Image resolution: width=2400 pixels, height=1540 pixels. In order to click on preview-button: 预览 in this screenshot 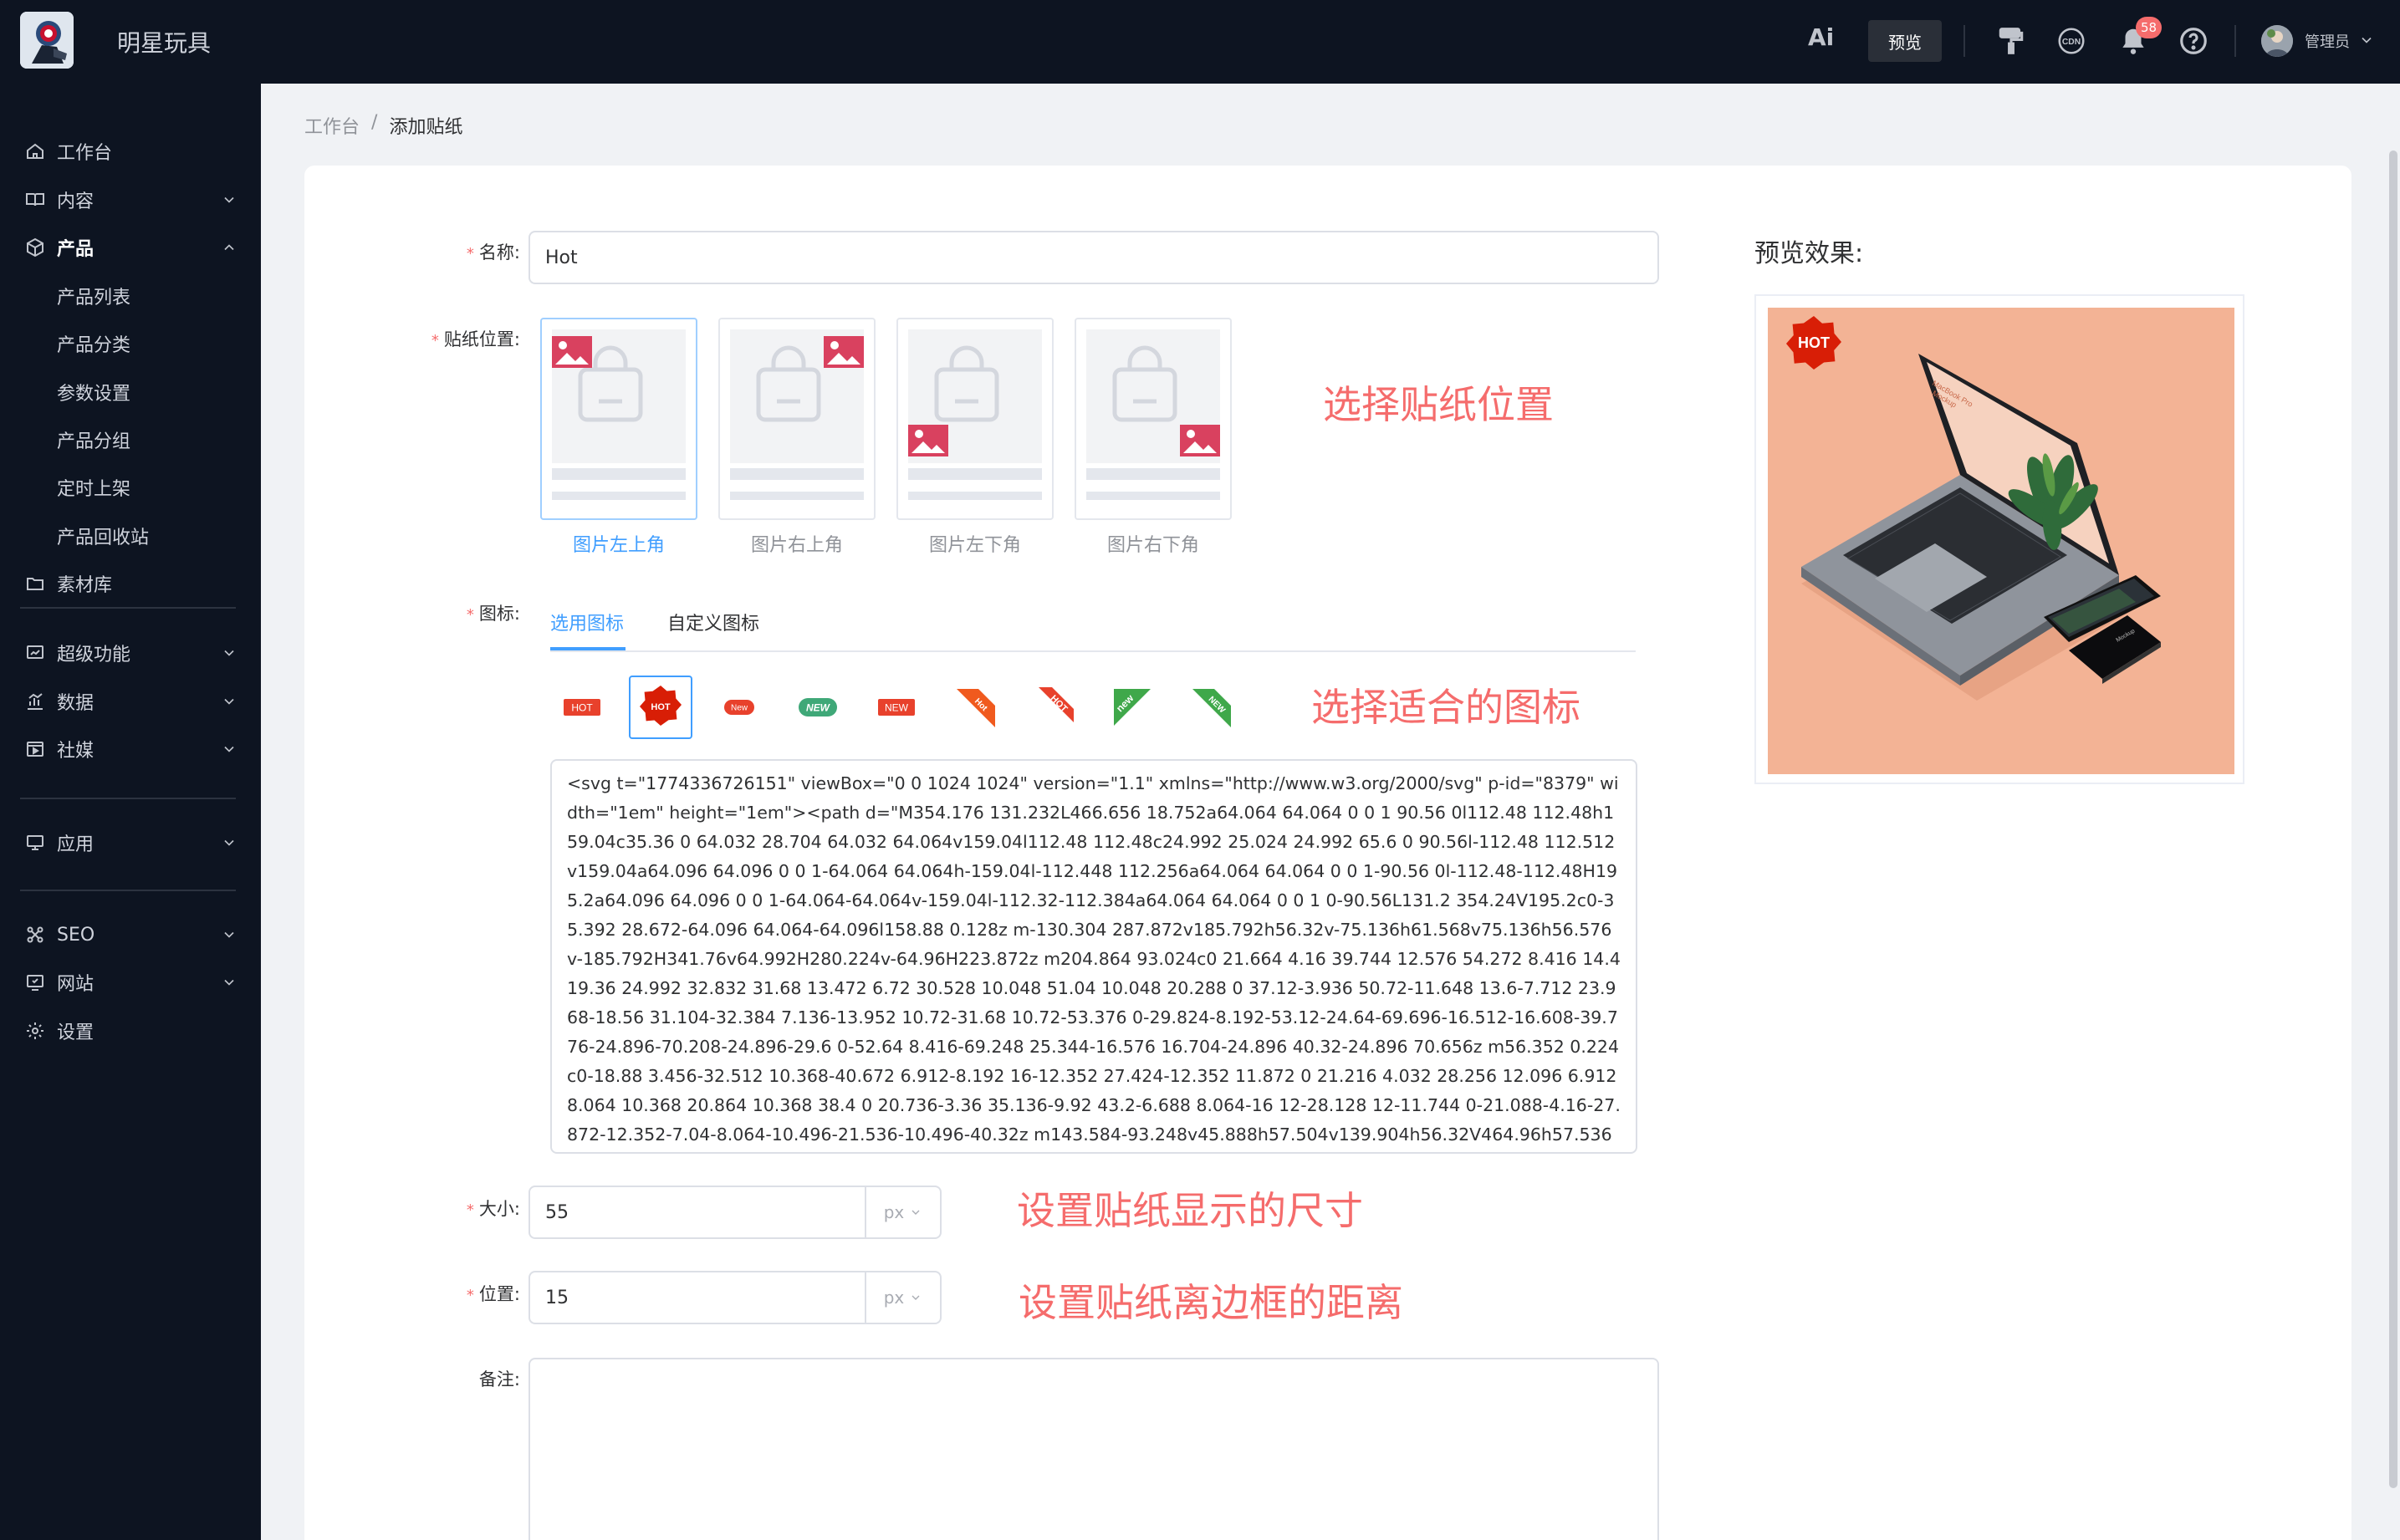, I will do `click(1905, 41)`.